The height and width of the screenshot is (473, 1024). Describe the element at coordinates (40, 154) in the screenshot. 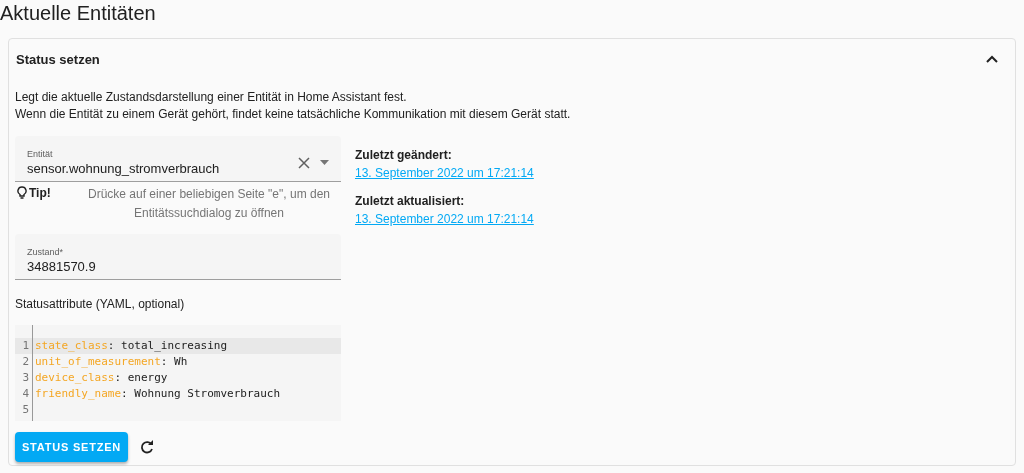

I see `field-label: Entität` at that location.